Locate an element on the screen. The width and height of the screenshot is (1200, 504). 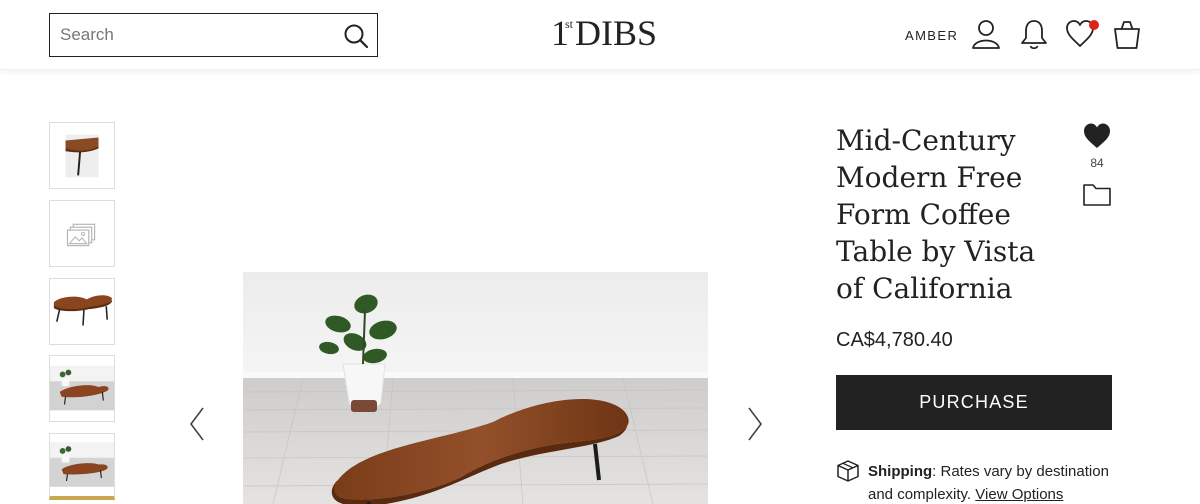
purchase-button: PURCHASE is located at coordinates (974, 402).